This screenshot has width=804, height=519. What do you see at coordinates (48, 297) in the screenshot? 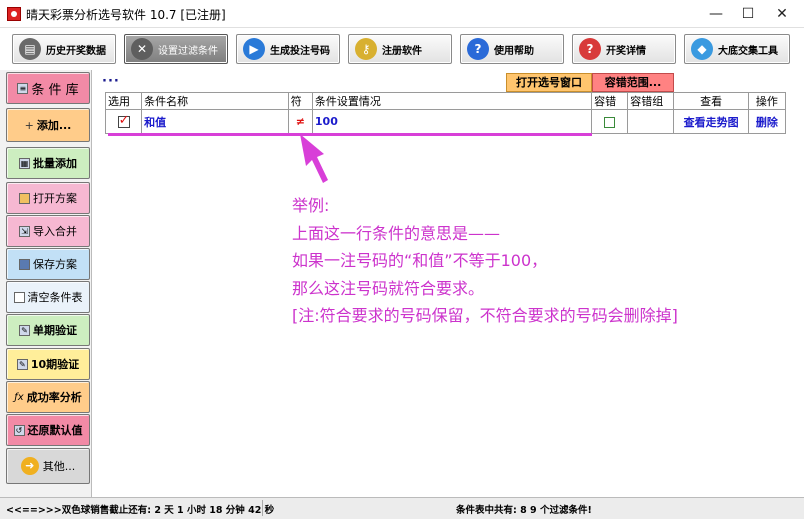
I see `clear-conditions-button: 清空条件表` at bounding box center [48, 297].